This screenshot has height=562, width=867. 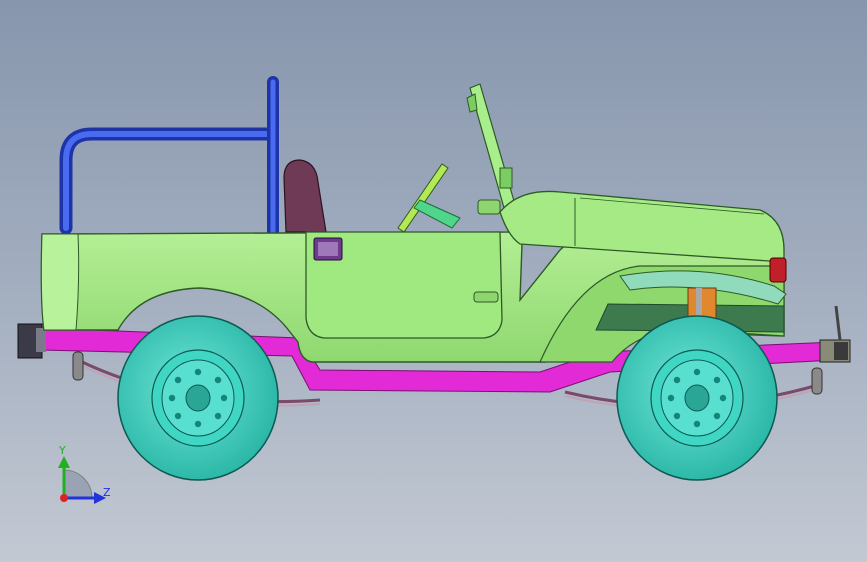 What do you see at coordinates (64, 498) in the screenshot?
I see `triad-origin` at bounding box center [64, 498].